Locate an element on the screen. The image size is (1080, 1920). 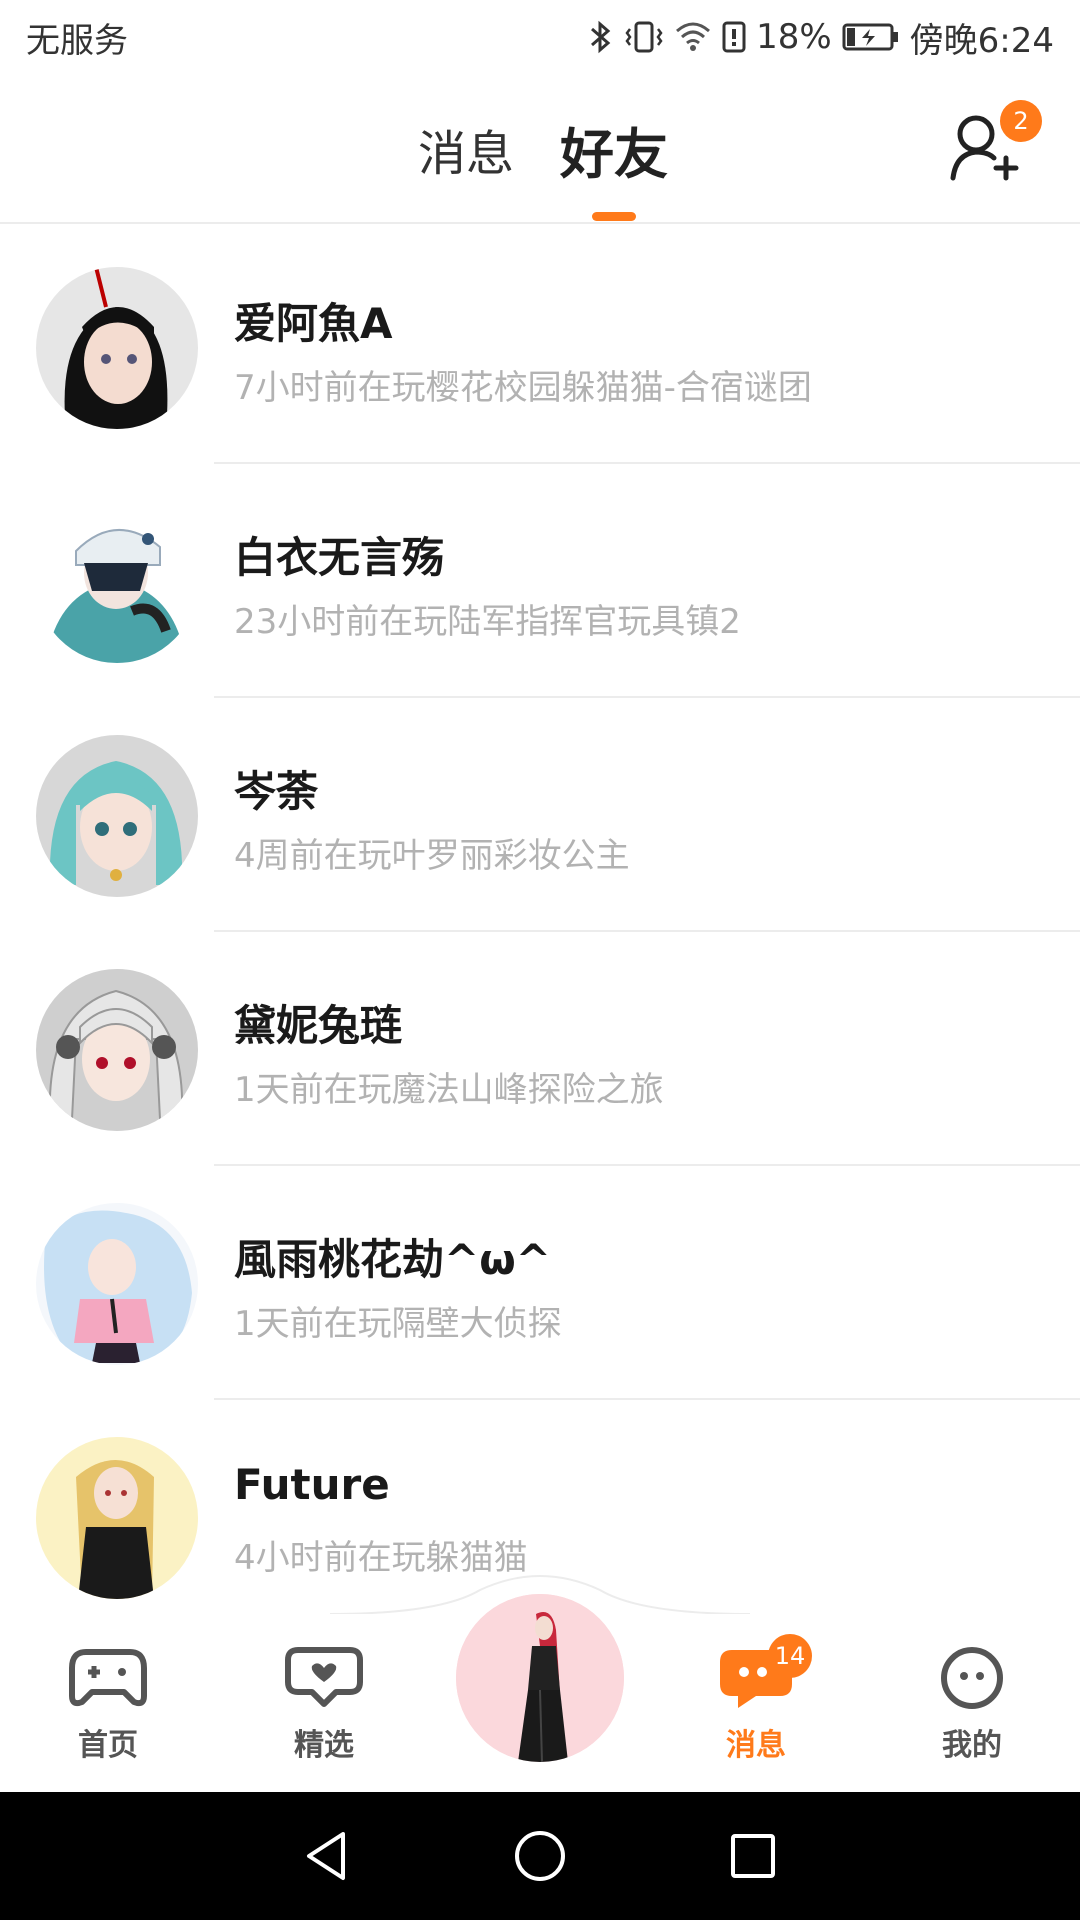
friend-status: 7小时前在玩樱花校园躲猫猫-合宿谜团 is located at coordinates (523, 388).